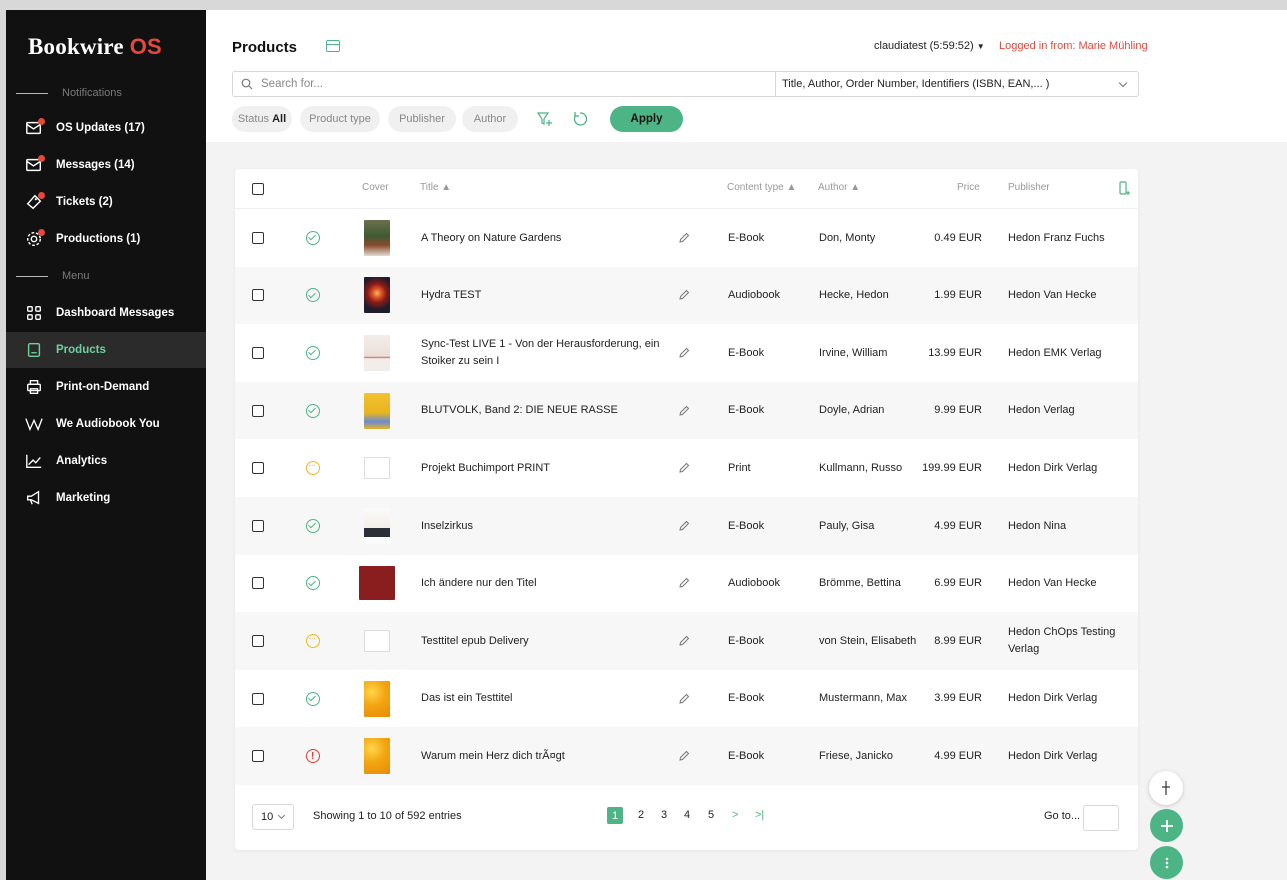 The image size is (1287, 880). Describe the element at coordinates (106, 461) in the screenshot. I see `sidebar-item-analytics: Analytics` at that location.